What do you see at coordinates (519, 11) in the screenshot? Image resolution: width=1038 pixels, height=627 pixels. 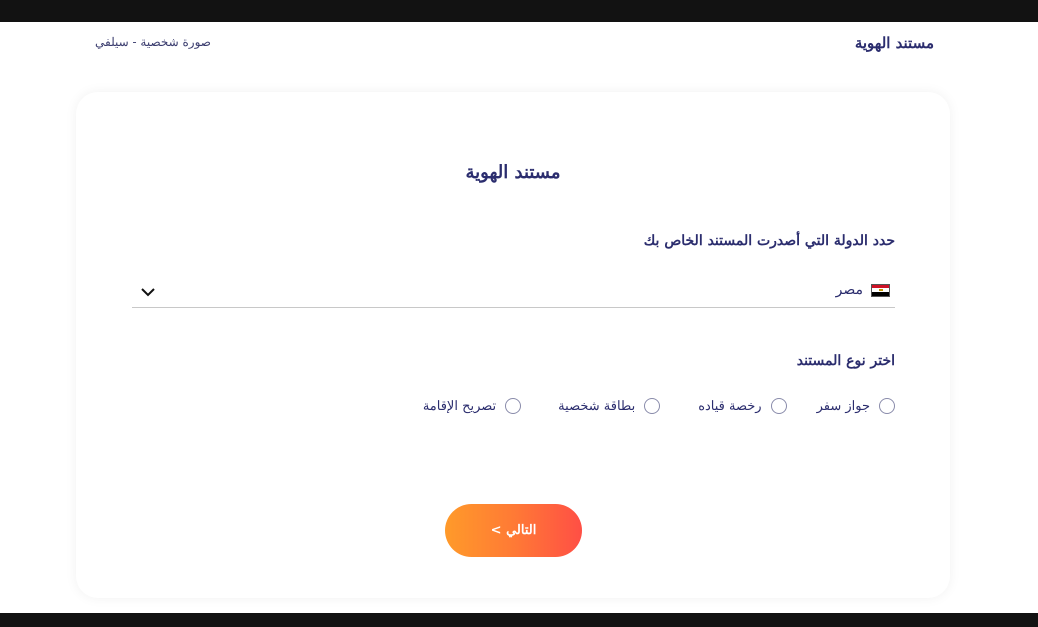 I see `top-bar` at bounding box center [519, 11].